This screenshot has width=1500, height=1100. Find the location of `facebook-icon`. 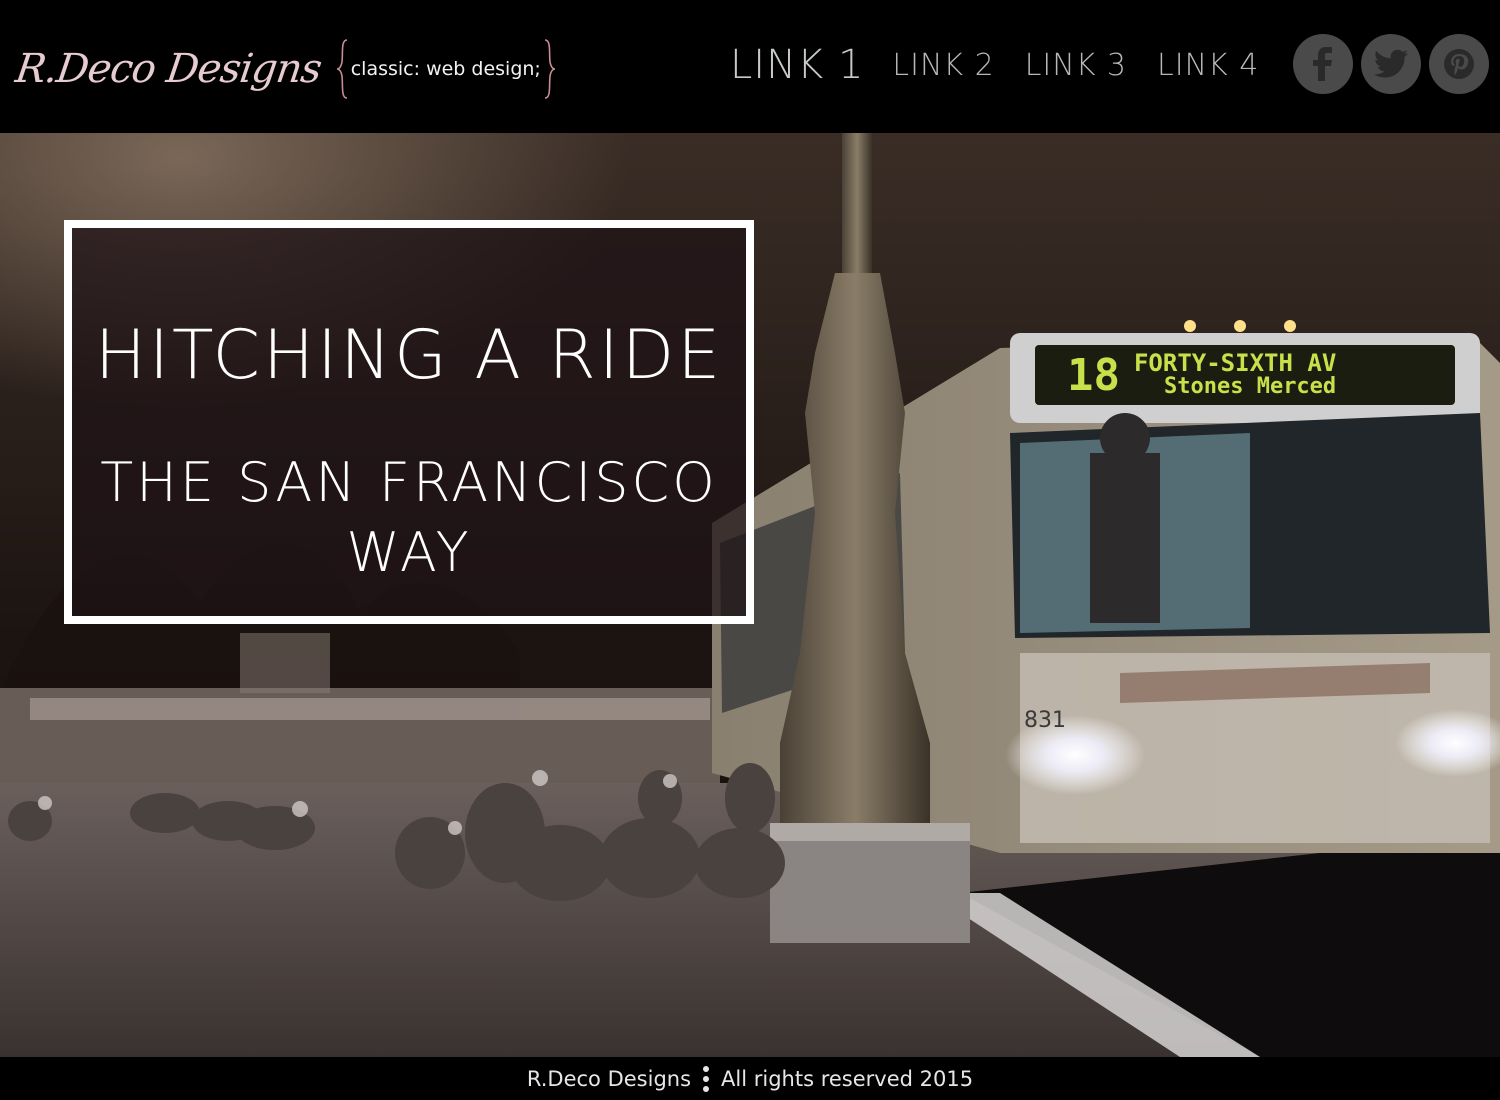

facebook-icon is located at coordinates (1322, 64).